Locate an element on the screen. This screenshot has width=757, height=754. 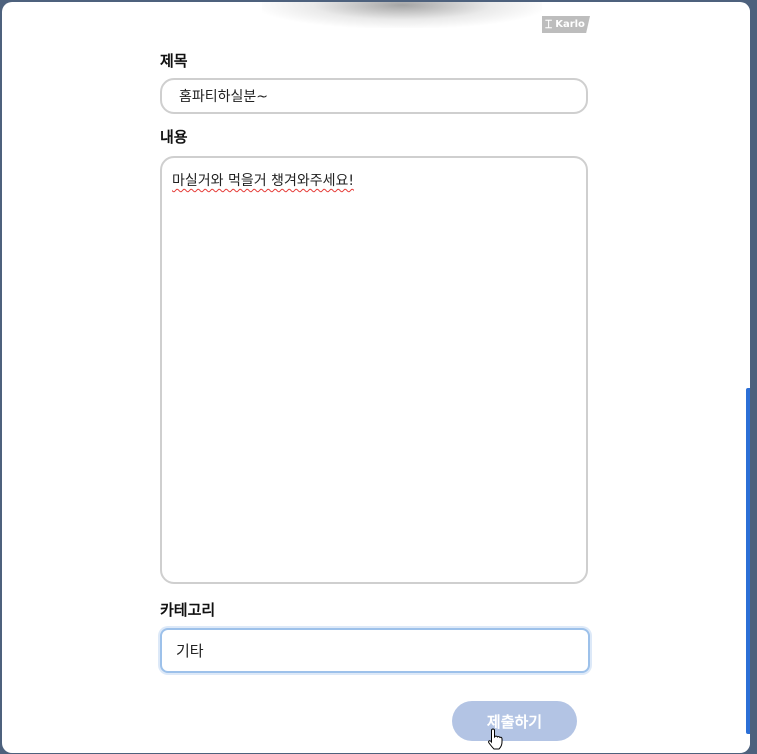
scrollbar-thumb is located at coordinates (748, 561).